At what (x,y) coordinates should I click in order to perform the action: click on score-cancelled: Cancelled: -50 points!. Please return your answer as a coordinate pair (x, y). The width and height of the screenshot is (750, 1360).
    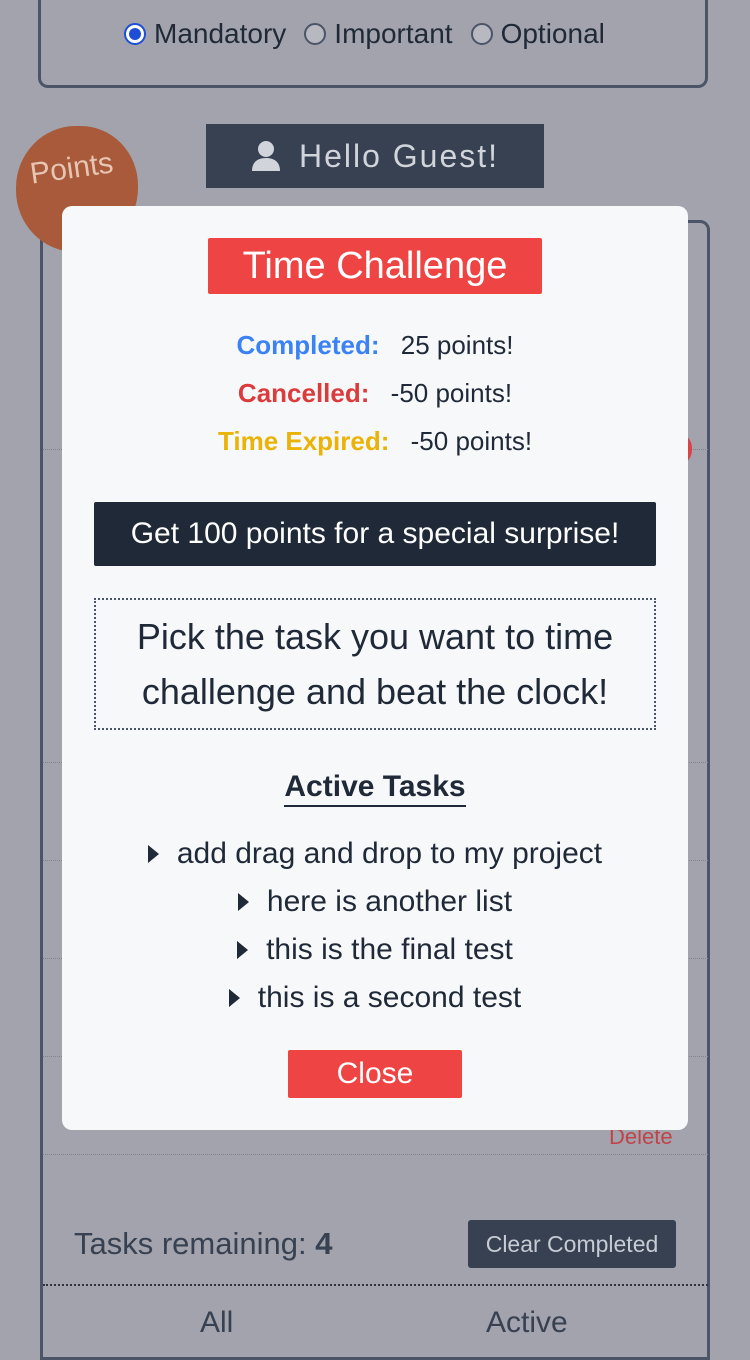
    Looking at the image, I should click on (375, 393).